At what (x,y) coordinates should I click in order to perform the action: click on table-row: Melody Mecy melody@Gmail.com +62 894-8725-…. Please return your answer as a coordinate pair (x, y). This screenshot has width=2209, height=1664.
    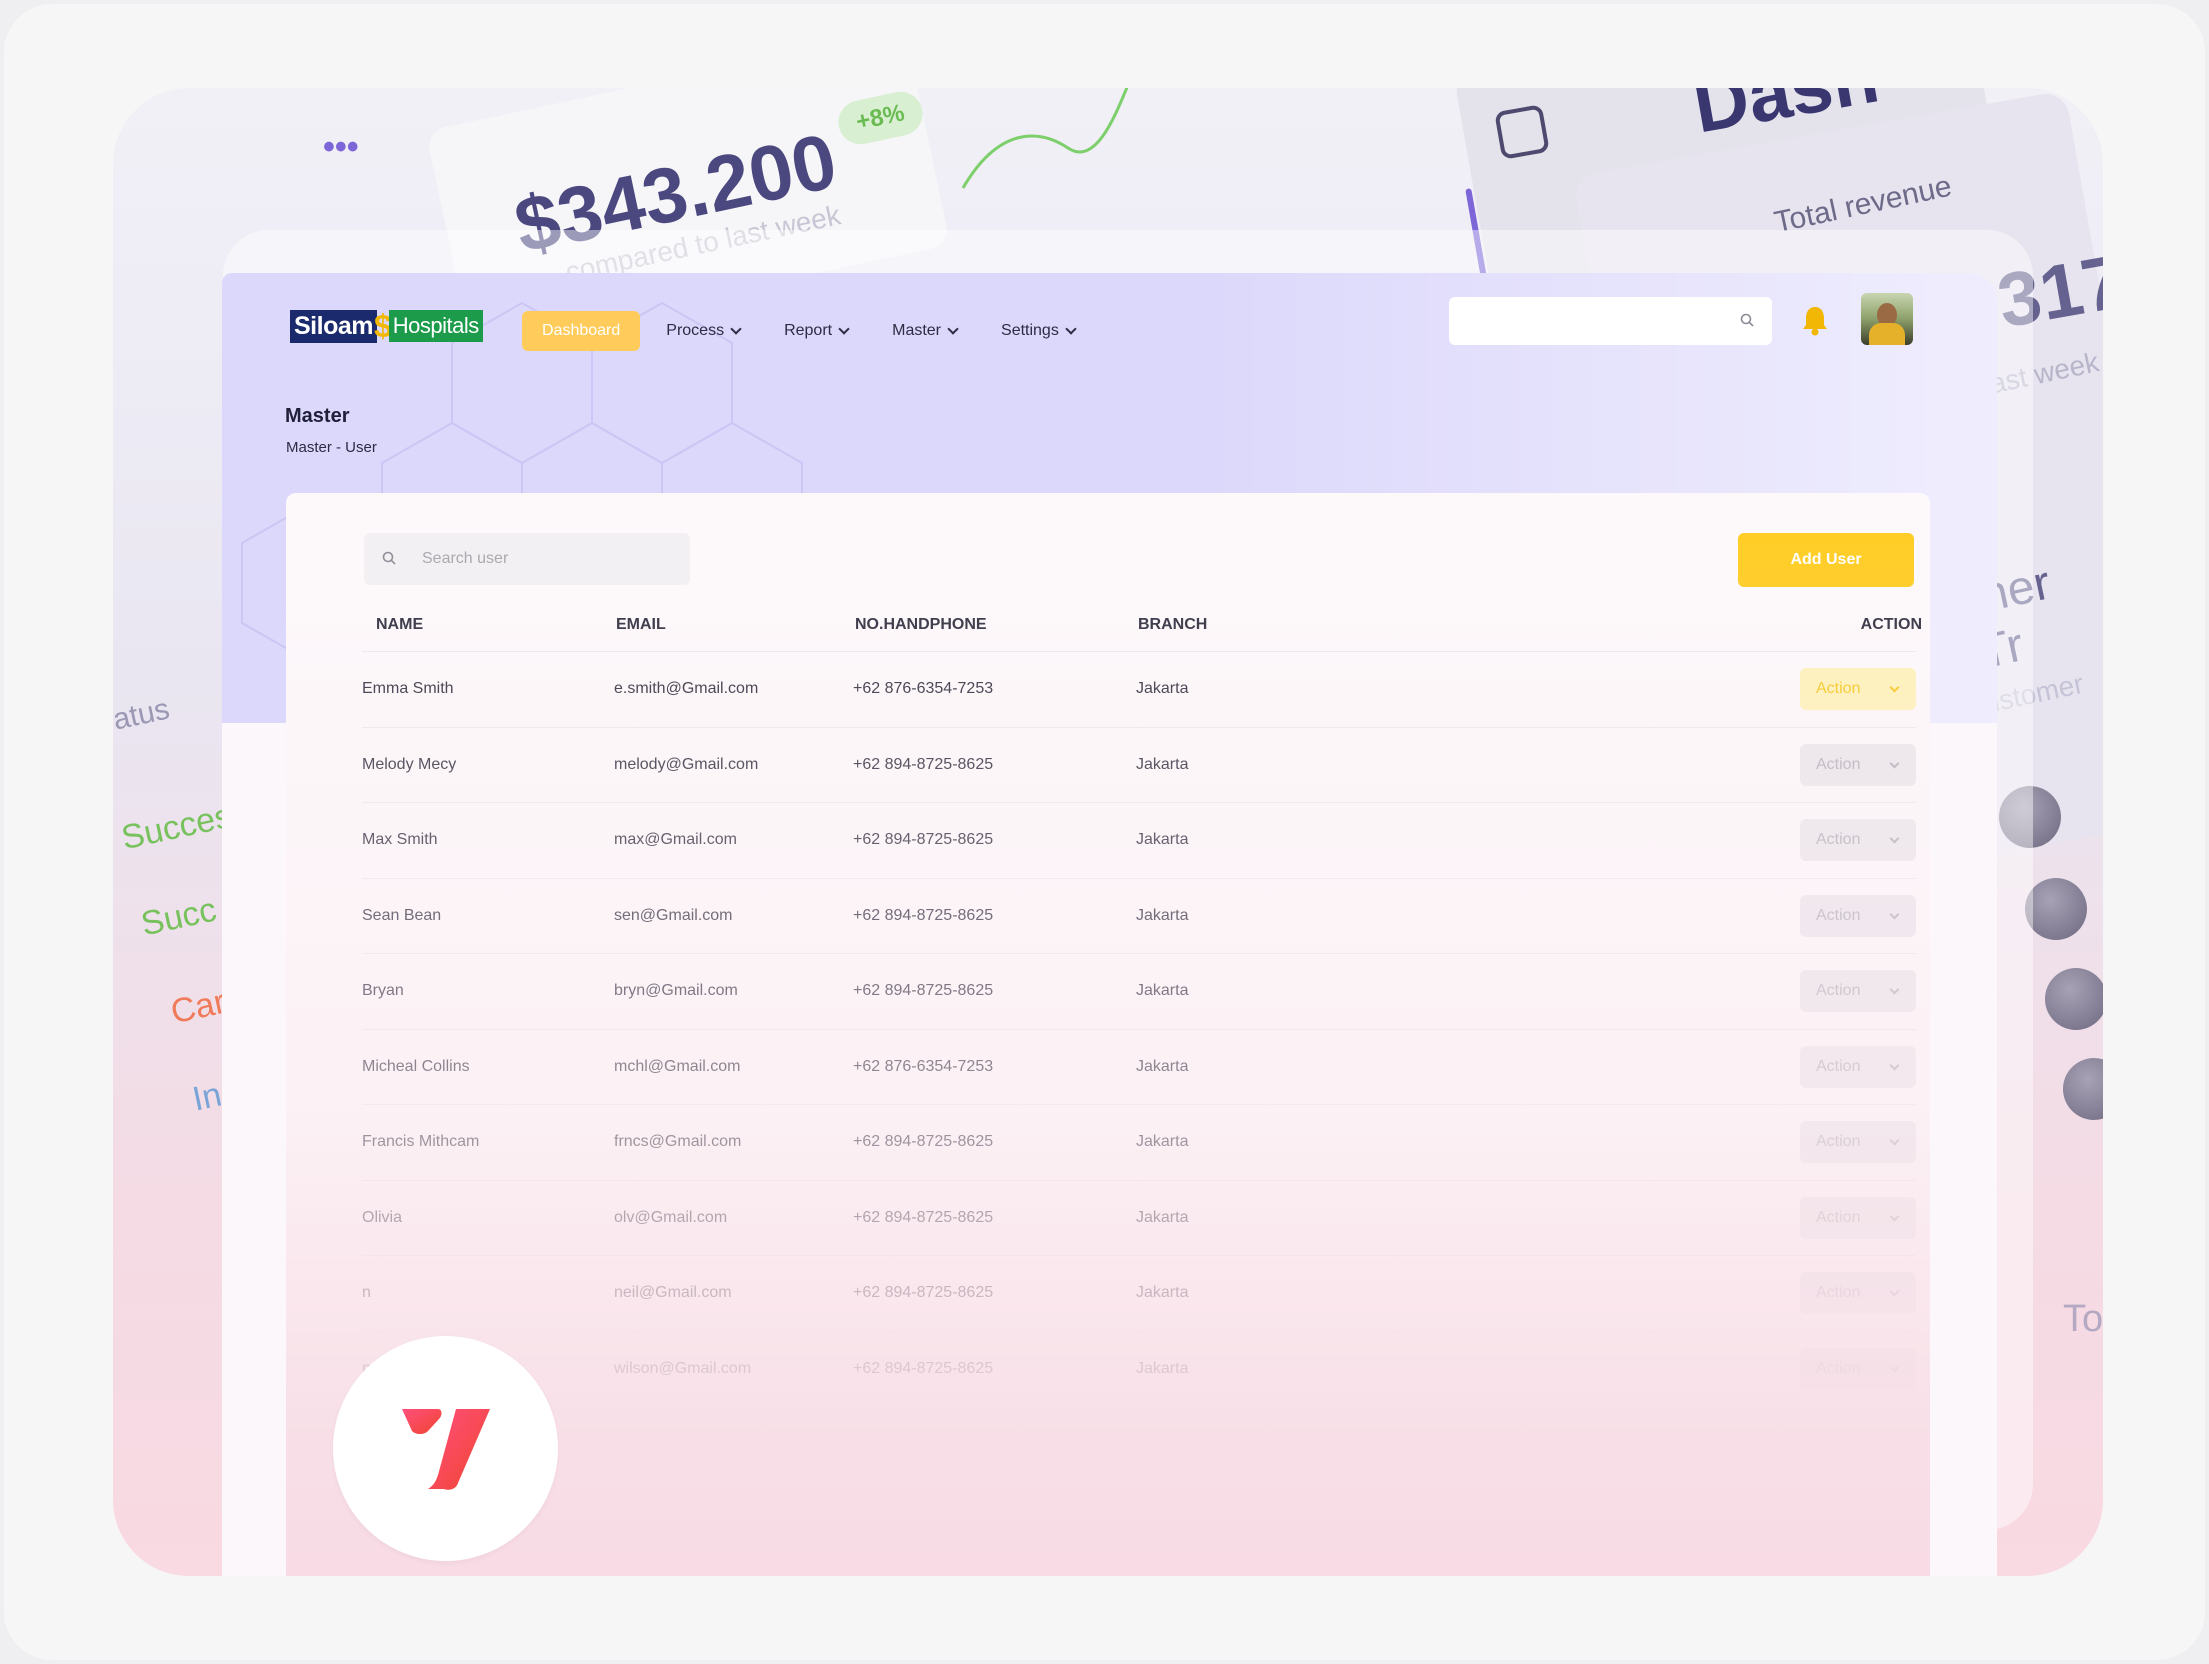
    Looking at the image, I should click on (1139, 764).